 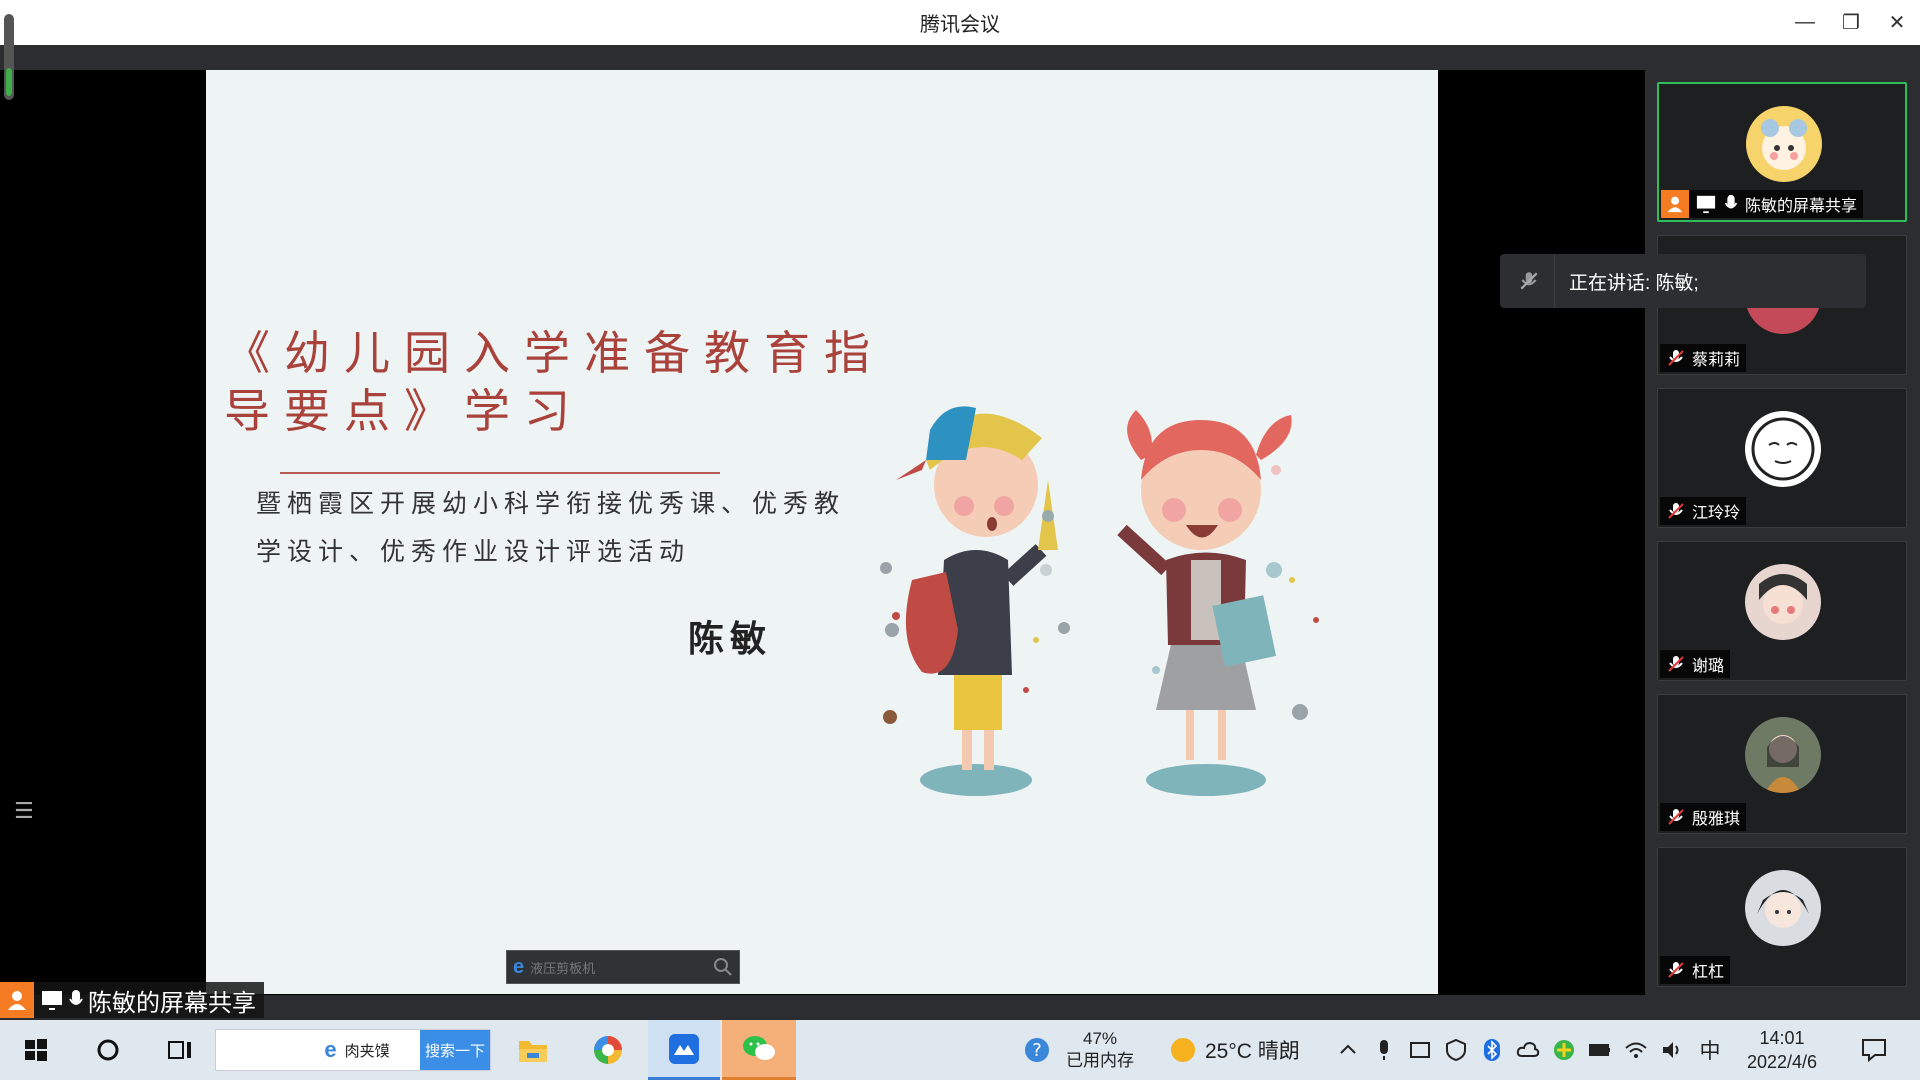 I want to click on volume-icon, so click(x=1672, y=1050).